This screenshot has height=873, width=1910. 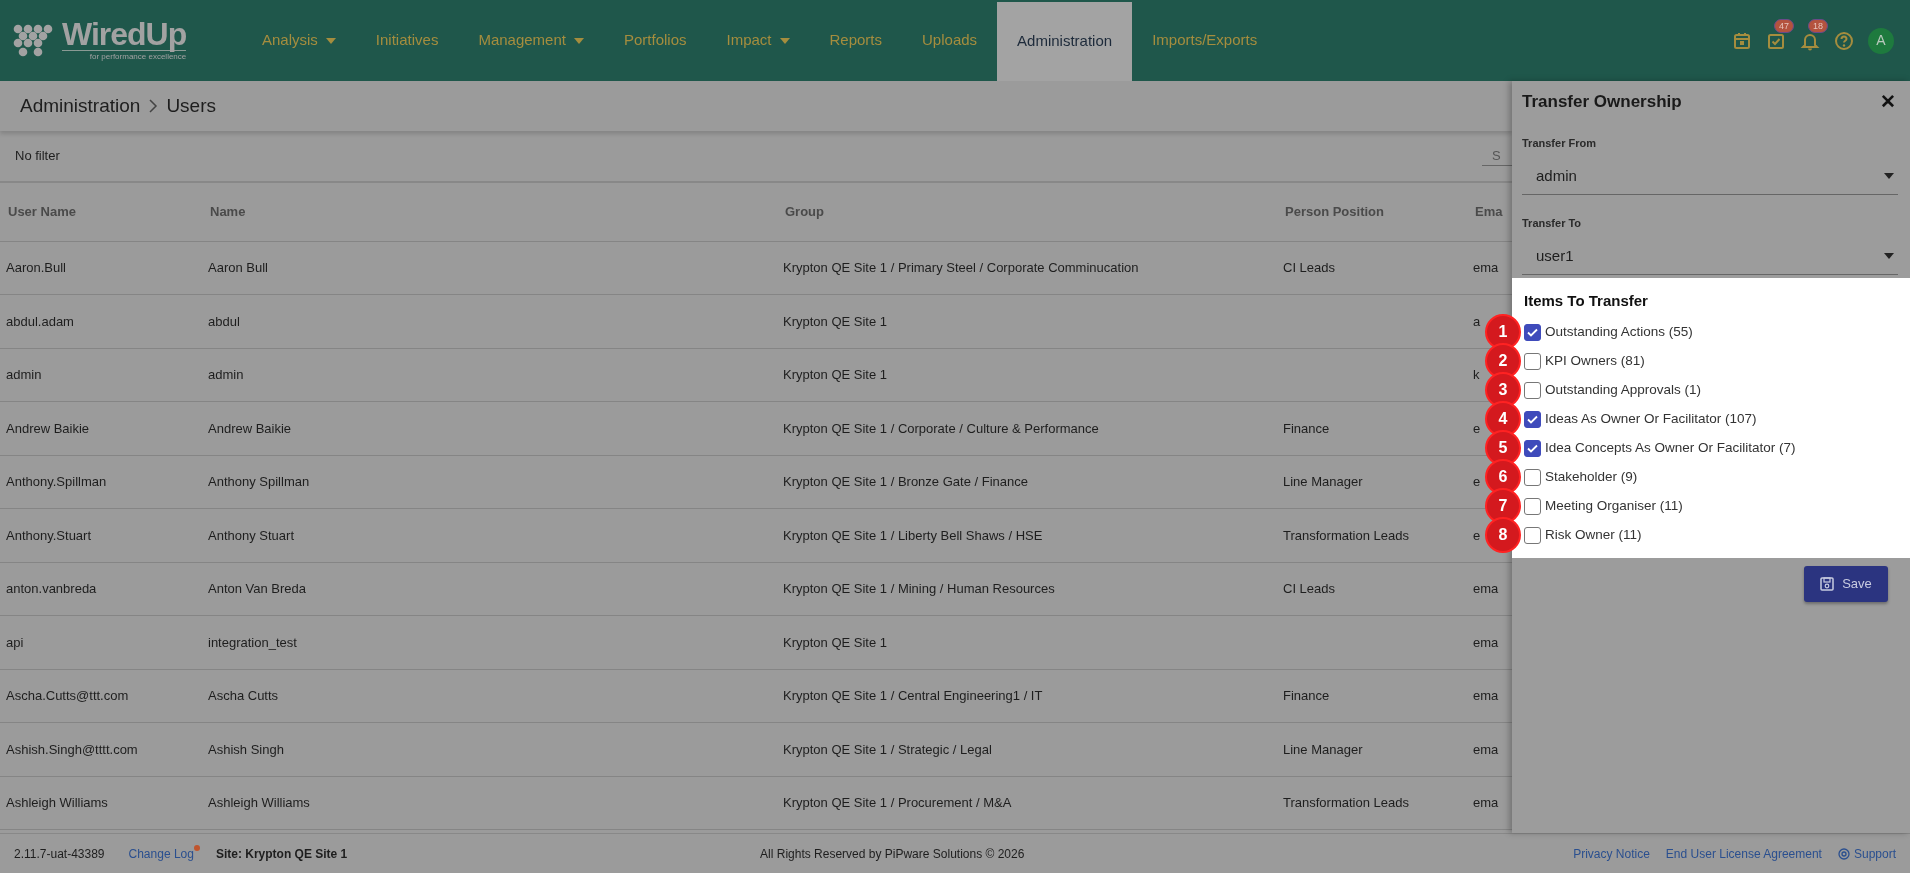 What do you see at coordinates (489, 642) in the screenshot?
I see `table-cell: integration_test` at bounding box center [489, 642].